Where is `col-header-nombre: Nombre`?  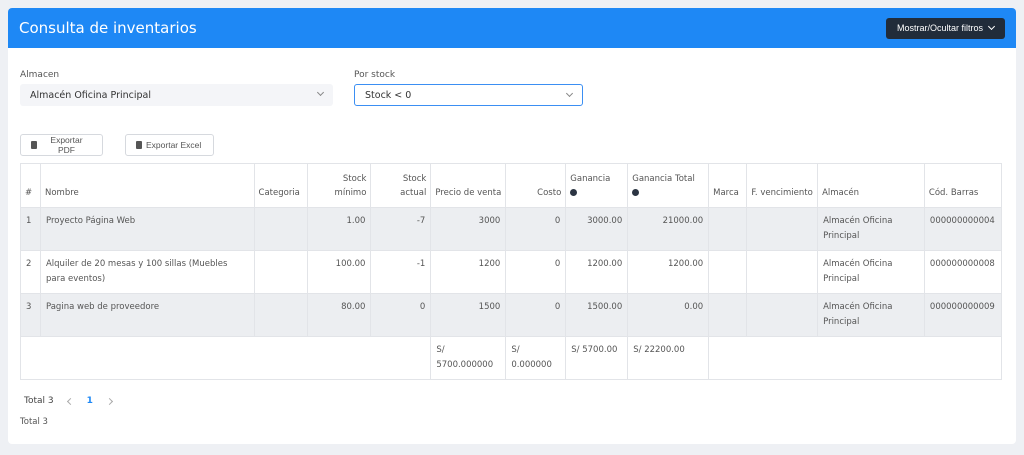
col-header-nombre: Nombre is located at coordinates (147, 185).